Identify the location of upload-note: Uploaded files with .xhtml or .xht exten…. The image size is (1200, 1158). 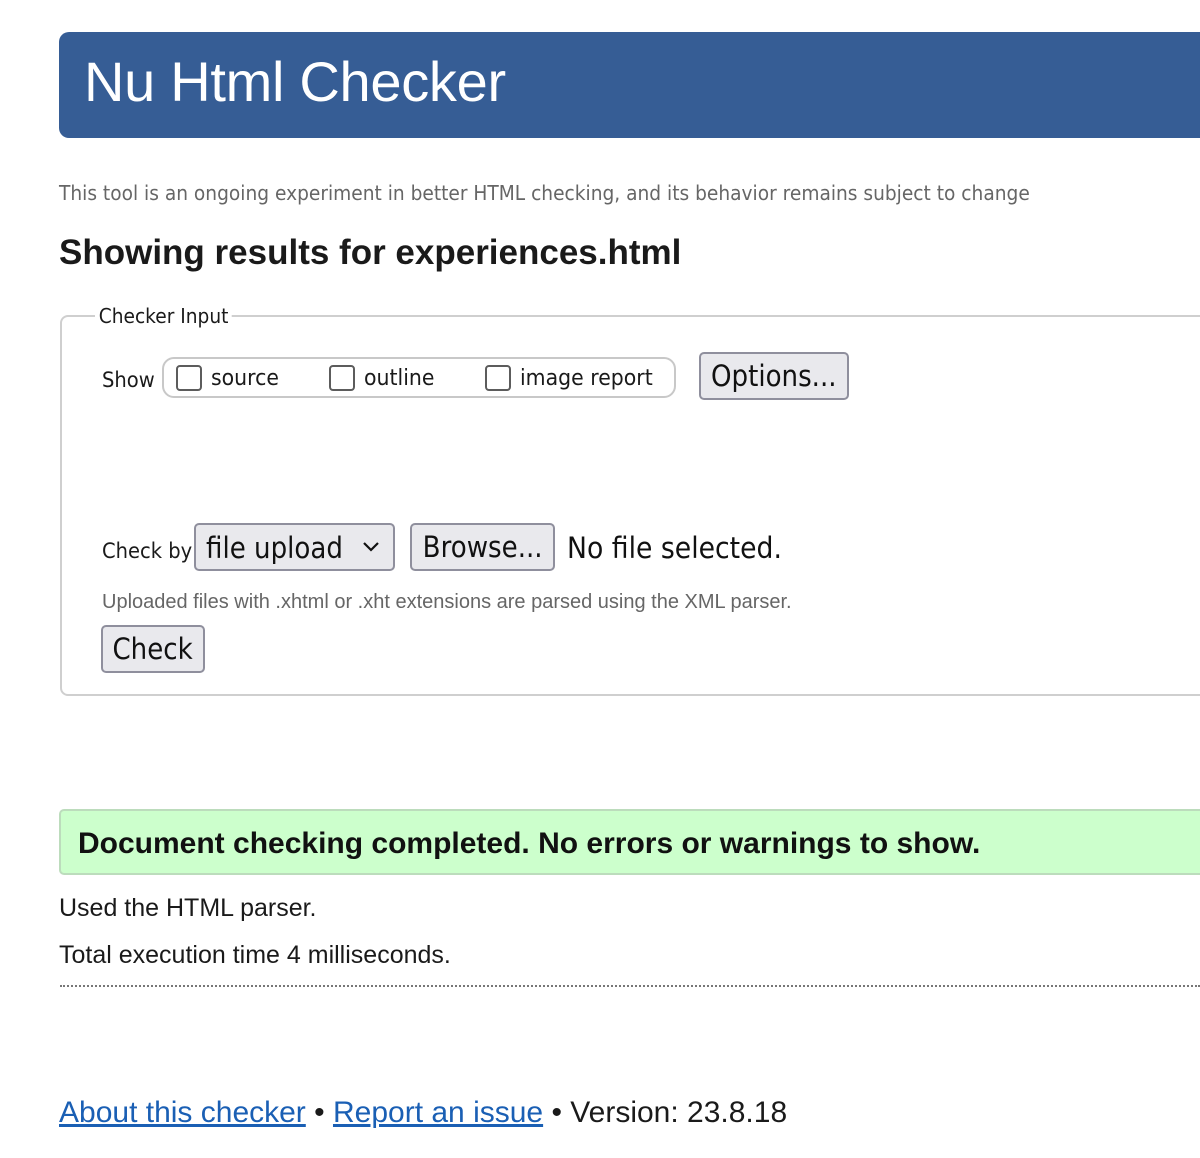
(447, 602).